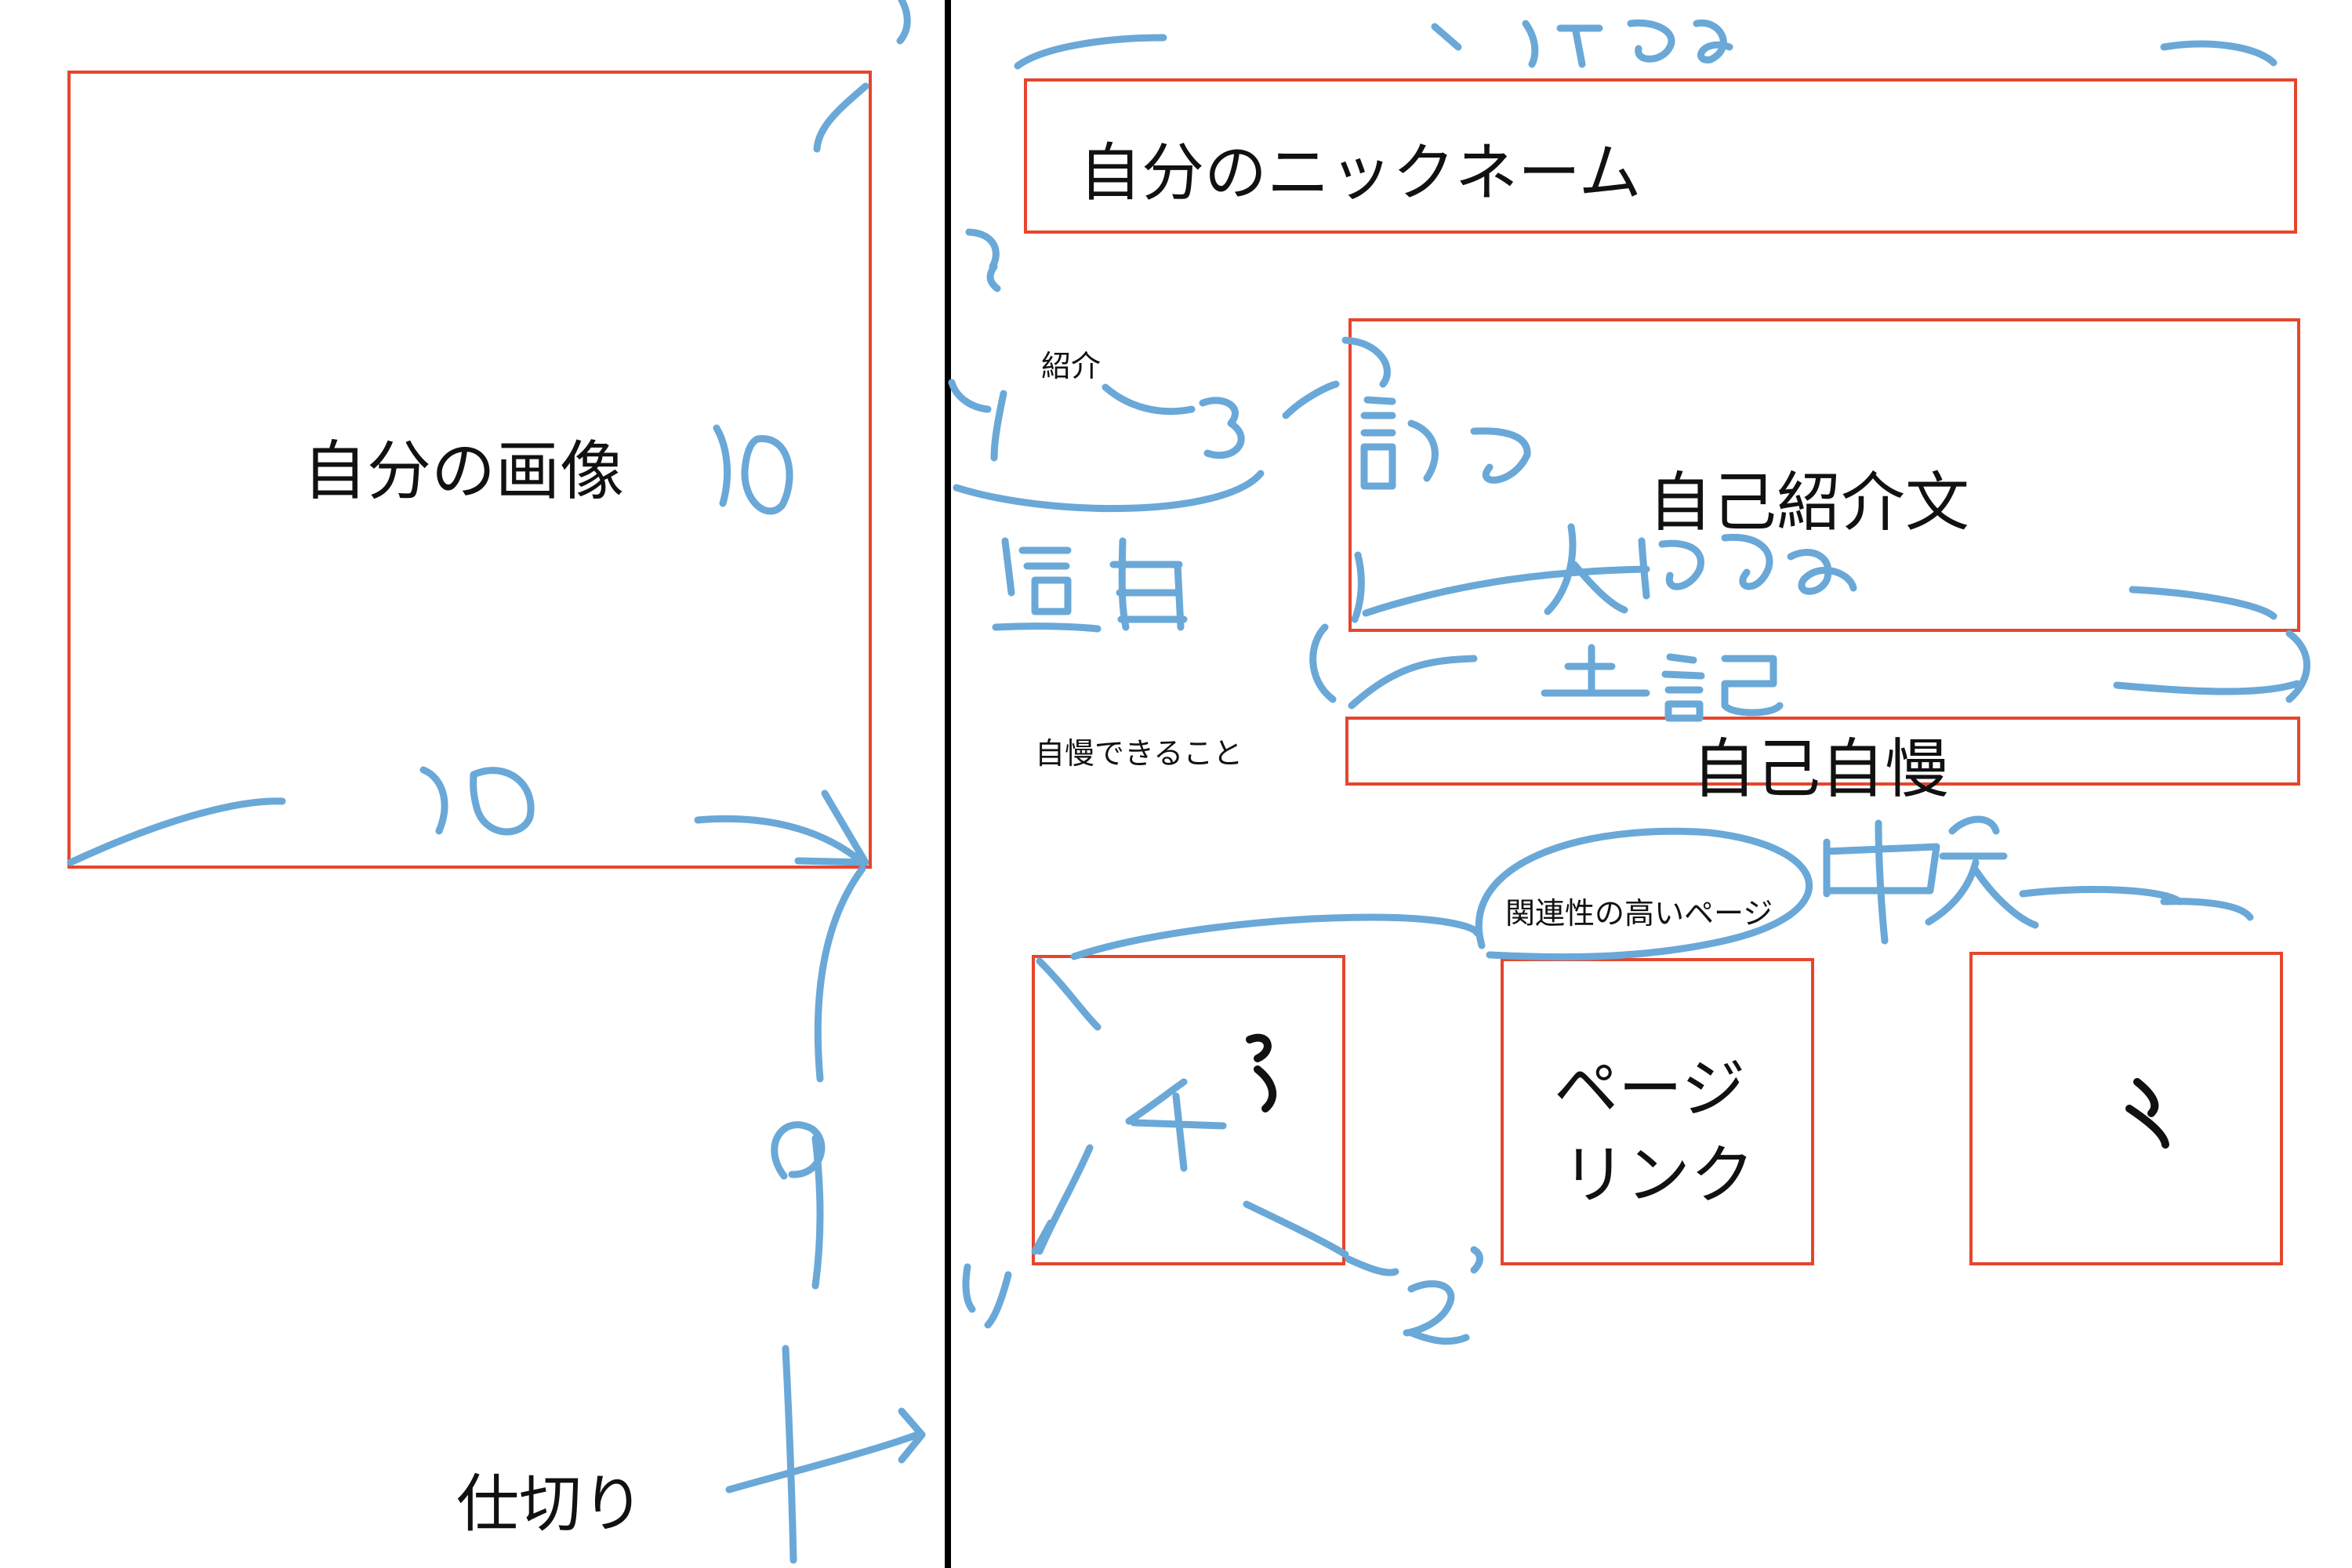 The width and height of the screenshot is (2352, 1568). I want to click on pride-box: 自己自慢, so click(1822, 762).